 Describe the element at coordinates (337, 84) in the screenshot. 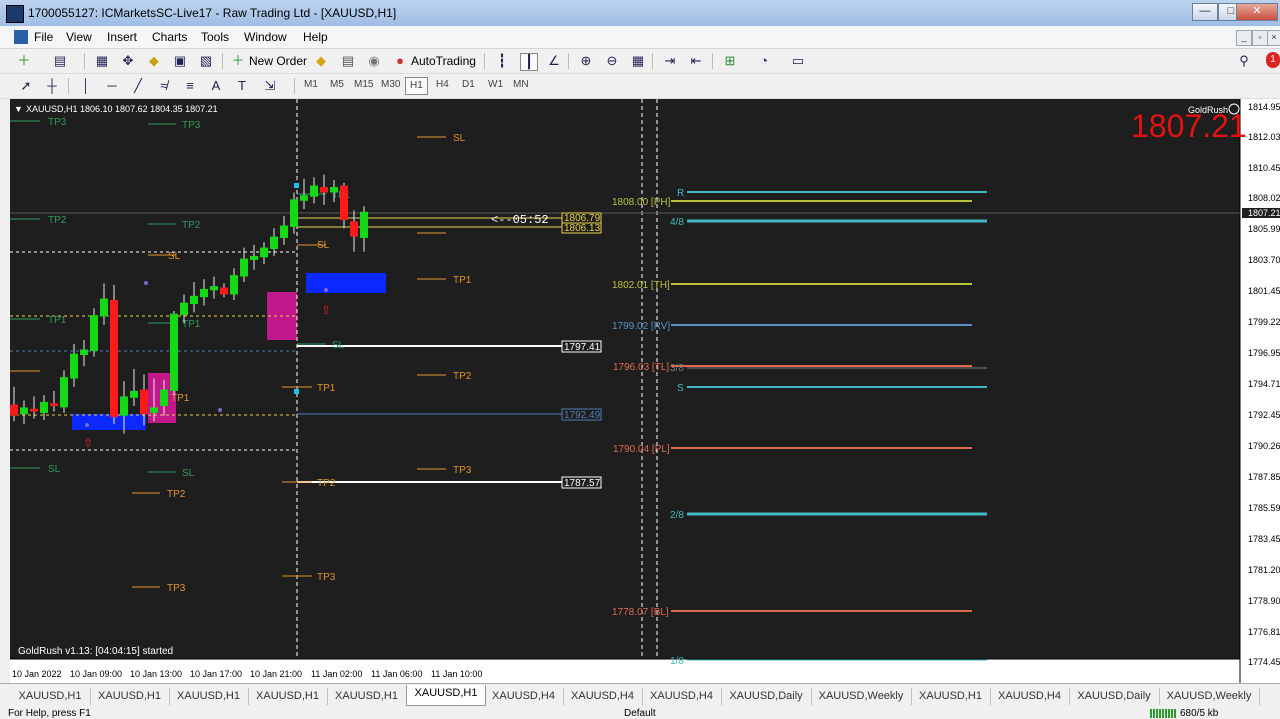

I see `timeframe-m5: M5` at that location.